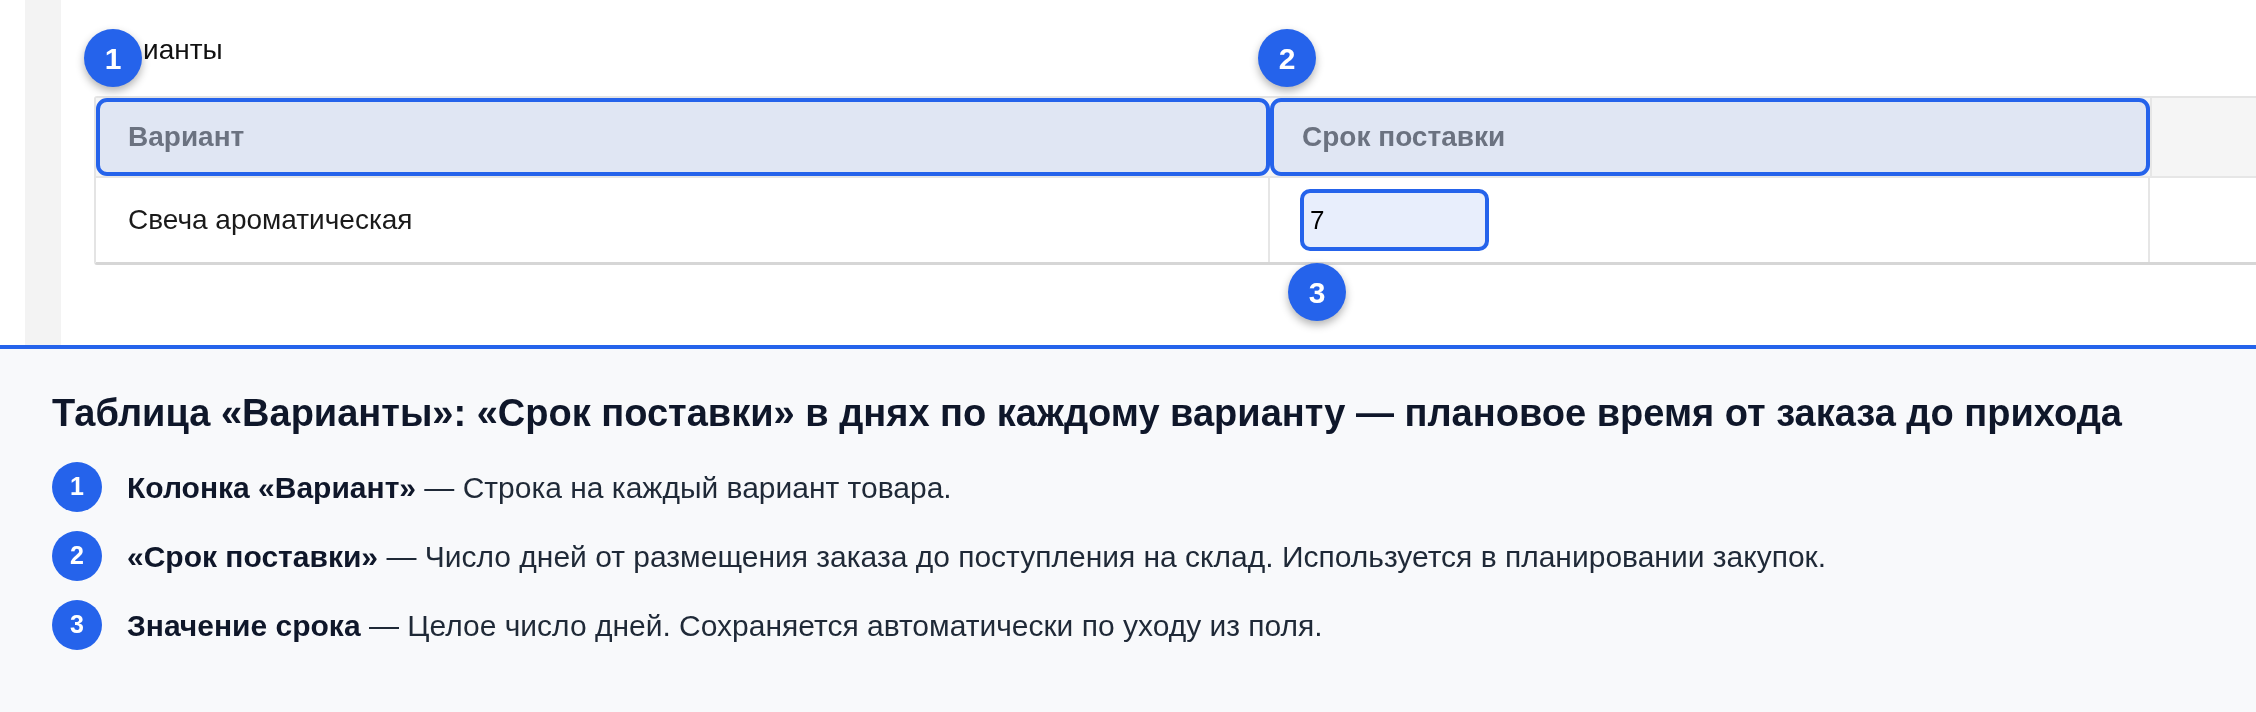 This screenshot has width=2256, height=712. Describe the element at coordinates (77, 625) in the screenshot. I see `number-badge: 3` at that location.